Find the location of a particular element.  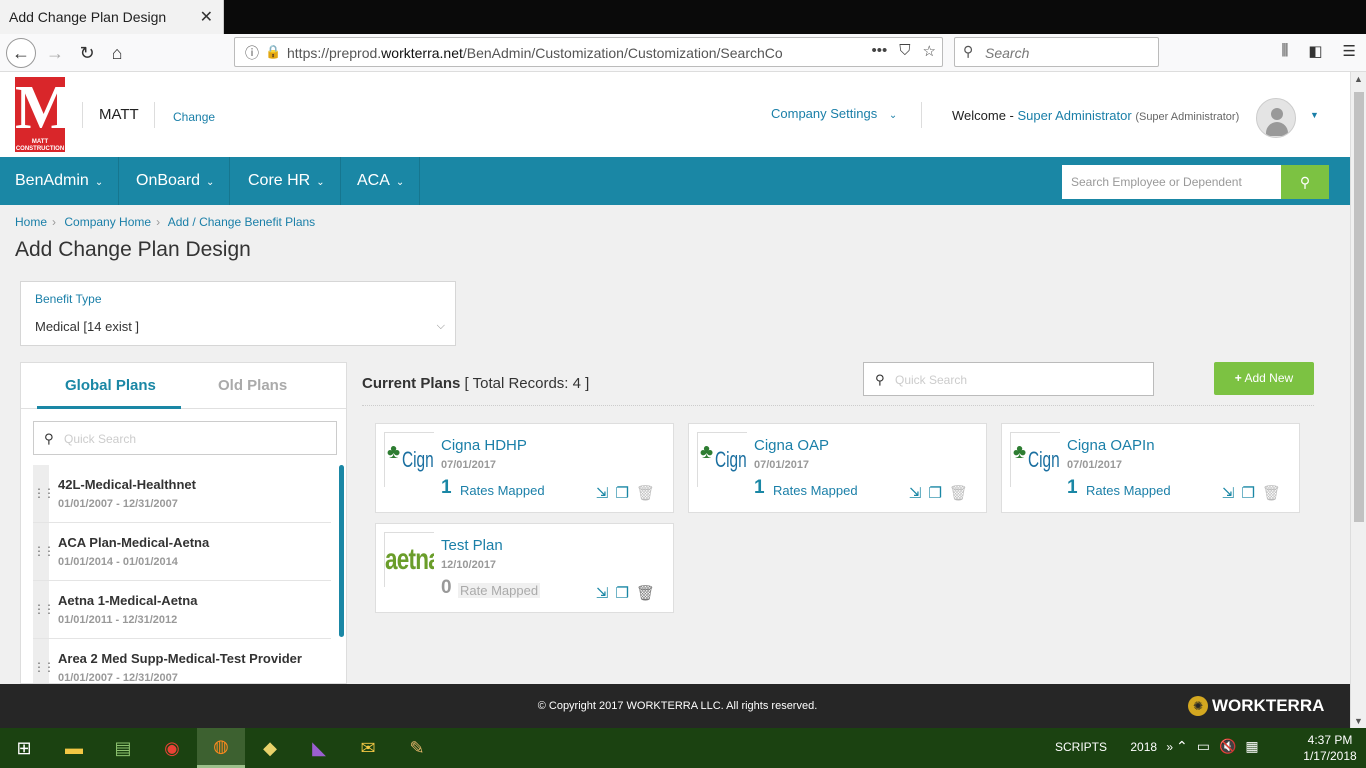

user-name-link: Super Administrator is located at coordinates (1075, 115).